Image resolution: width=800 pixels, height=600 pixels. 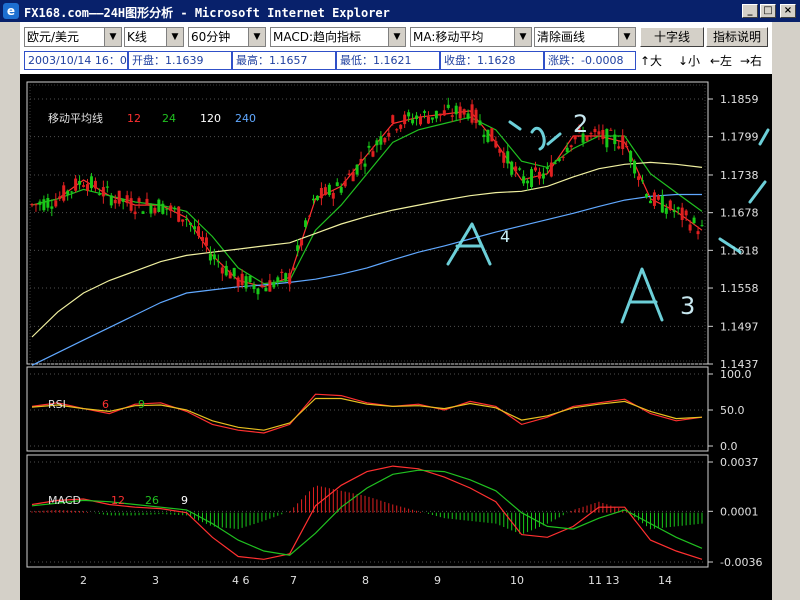 What do you see at coordinates (651, 60) in the screenshot?
I see `zoom-in-button: ↑大` at bounding box center [651, 60].